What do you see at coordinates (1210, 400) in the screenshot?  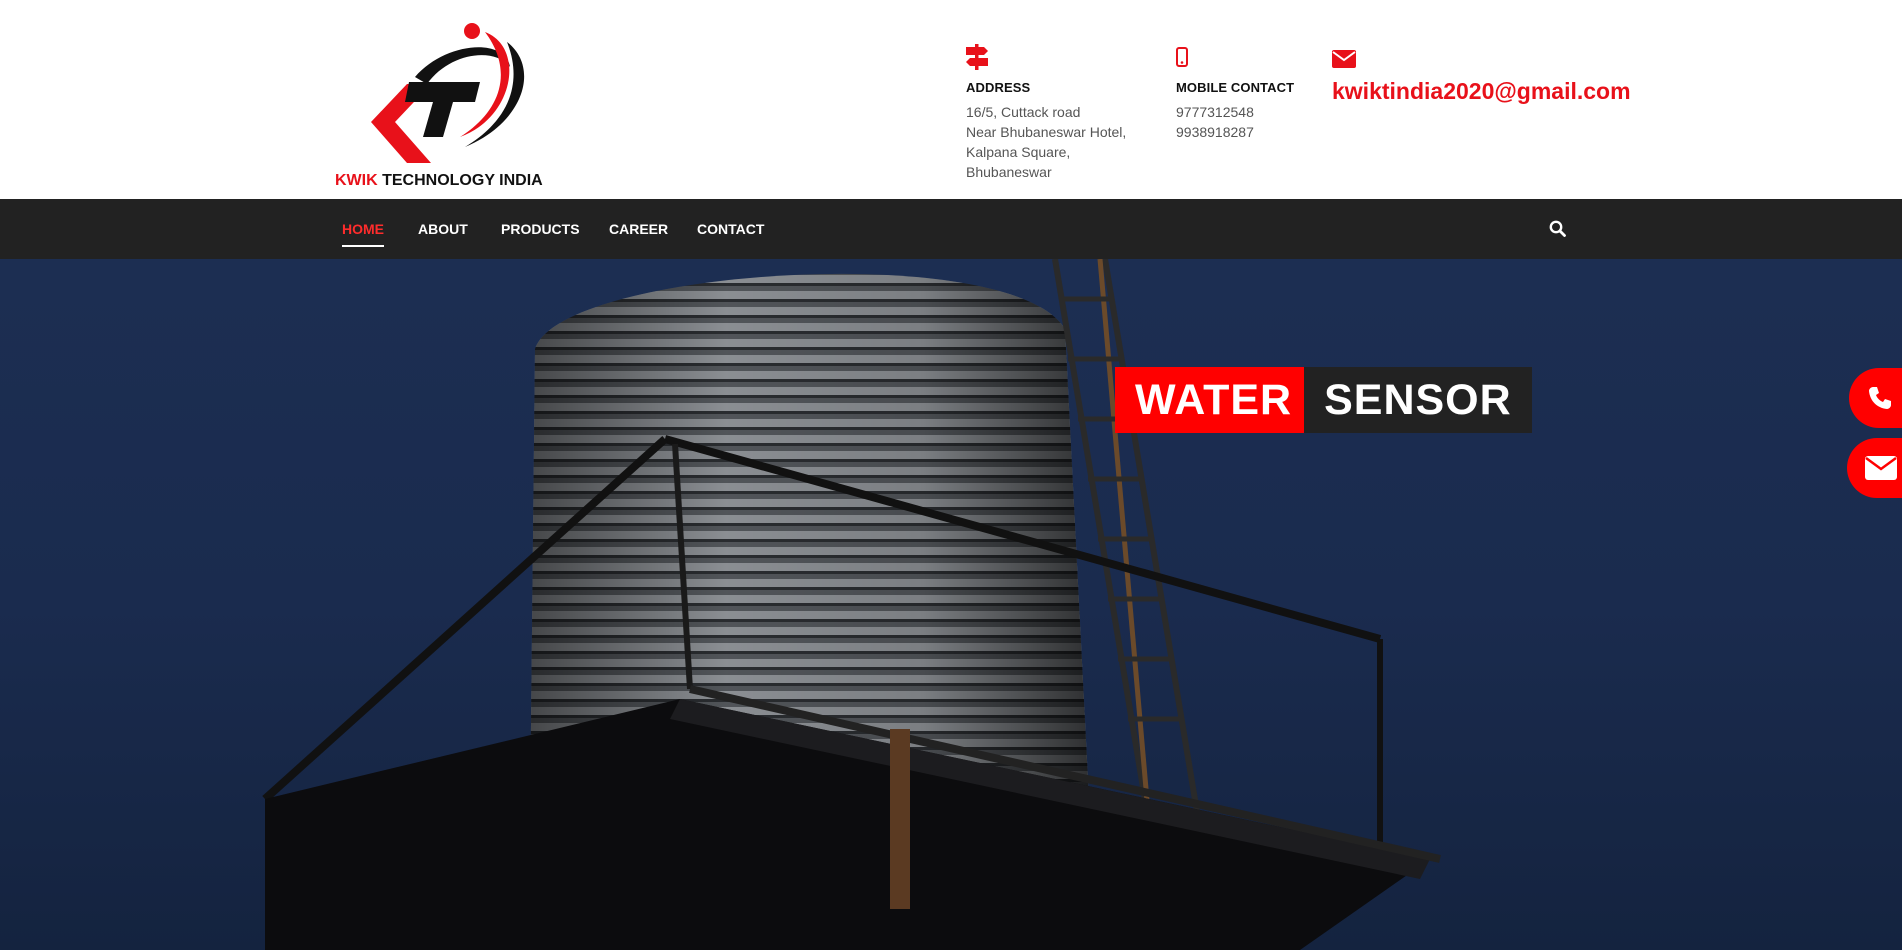 I see `hero-title-word-1: WATER` at bounding box center [1210, 400].